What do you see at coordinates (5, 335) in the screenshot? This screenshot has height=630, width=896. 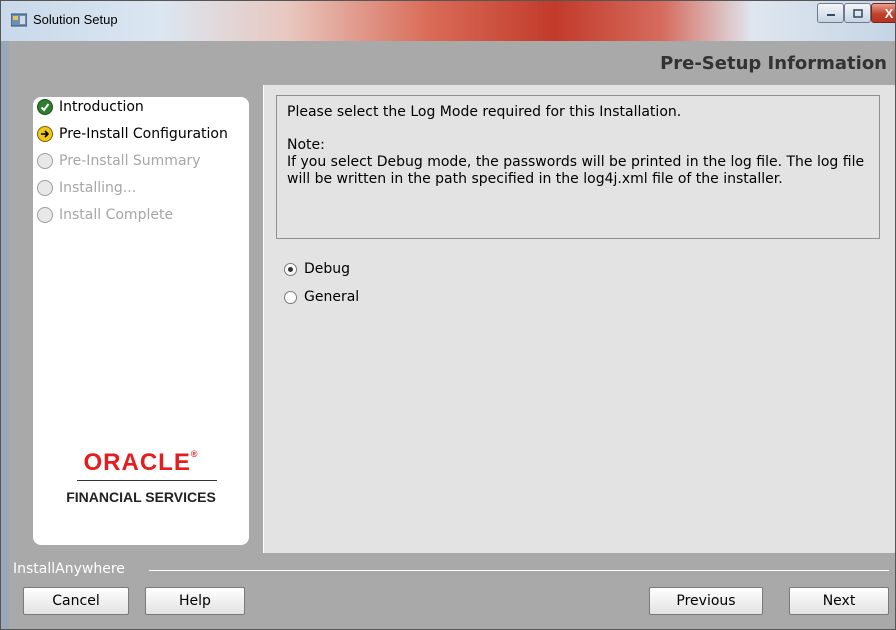 I see `window-frame-left` at bounding box center [5, 335].